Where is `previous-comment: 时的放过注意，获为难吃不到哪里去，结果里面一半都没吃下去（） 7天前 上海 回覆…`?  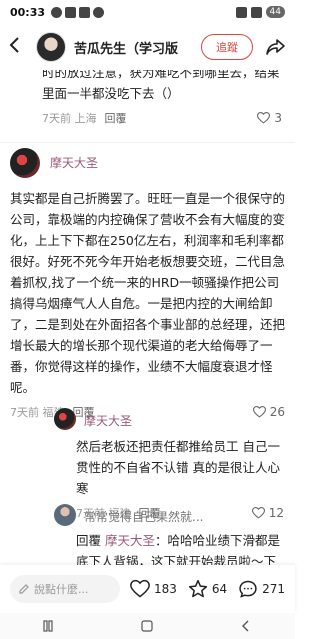 previous-comment: 时的放过注意，获为难吃不到哪里去，结果里面一半都没吃下去（） 7天前 上海 回覆… is located at coordinates (162, 98).